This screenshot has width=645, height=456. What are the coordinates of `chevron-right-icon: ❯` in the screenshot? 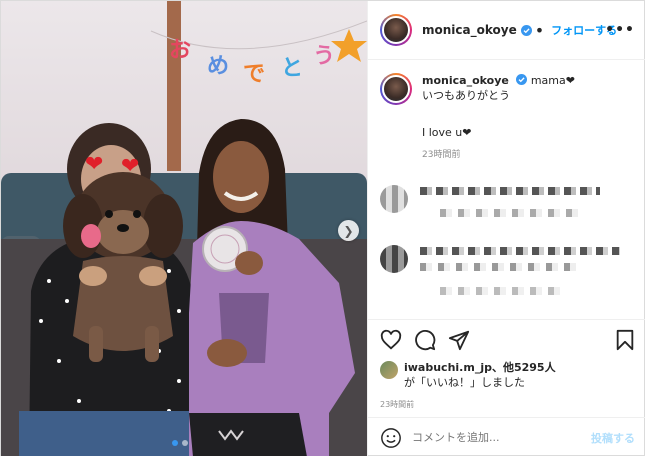 It's located at (348, 230).